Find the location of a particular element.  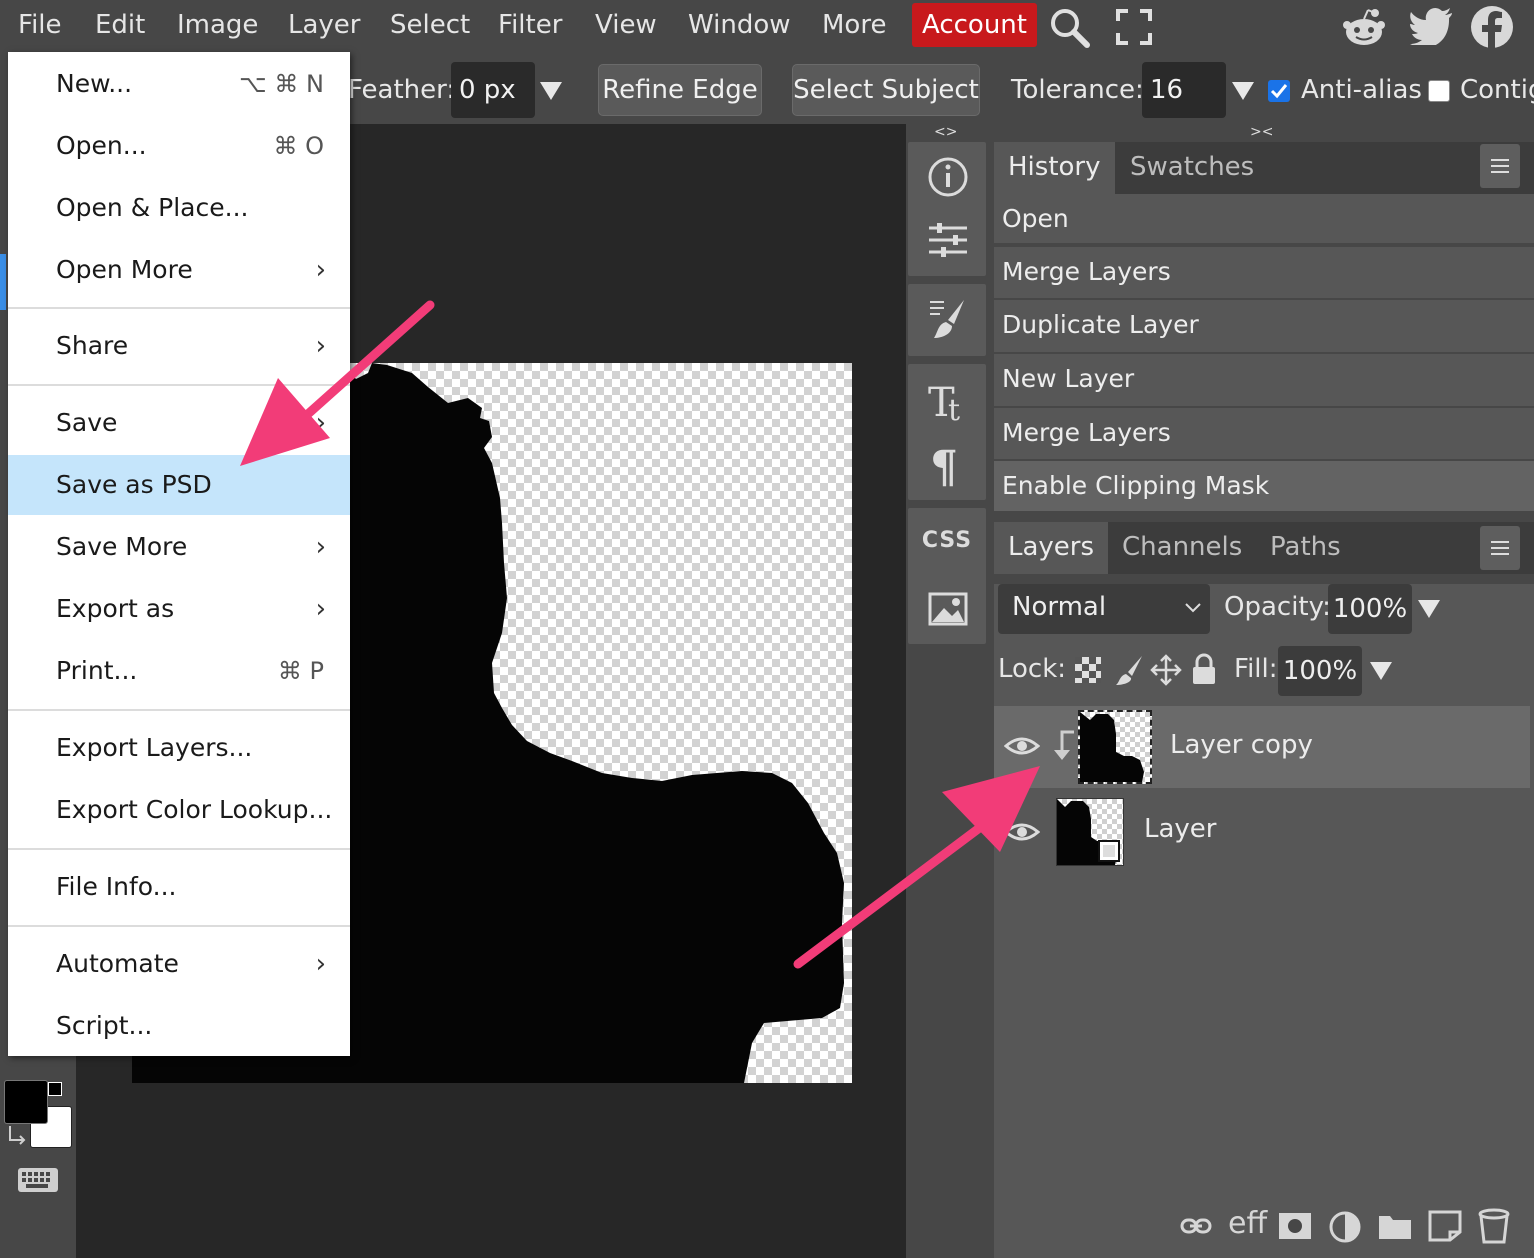

menu-item-automate: Automate › is located at coordinates (179, 964).